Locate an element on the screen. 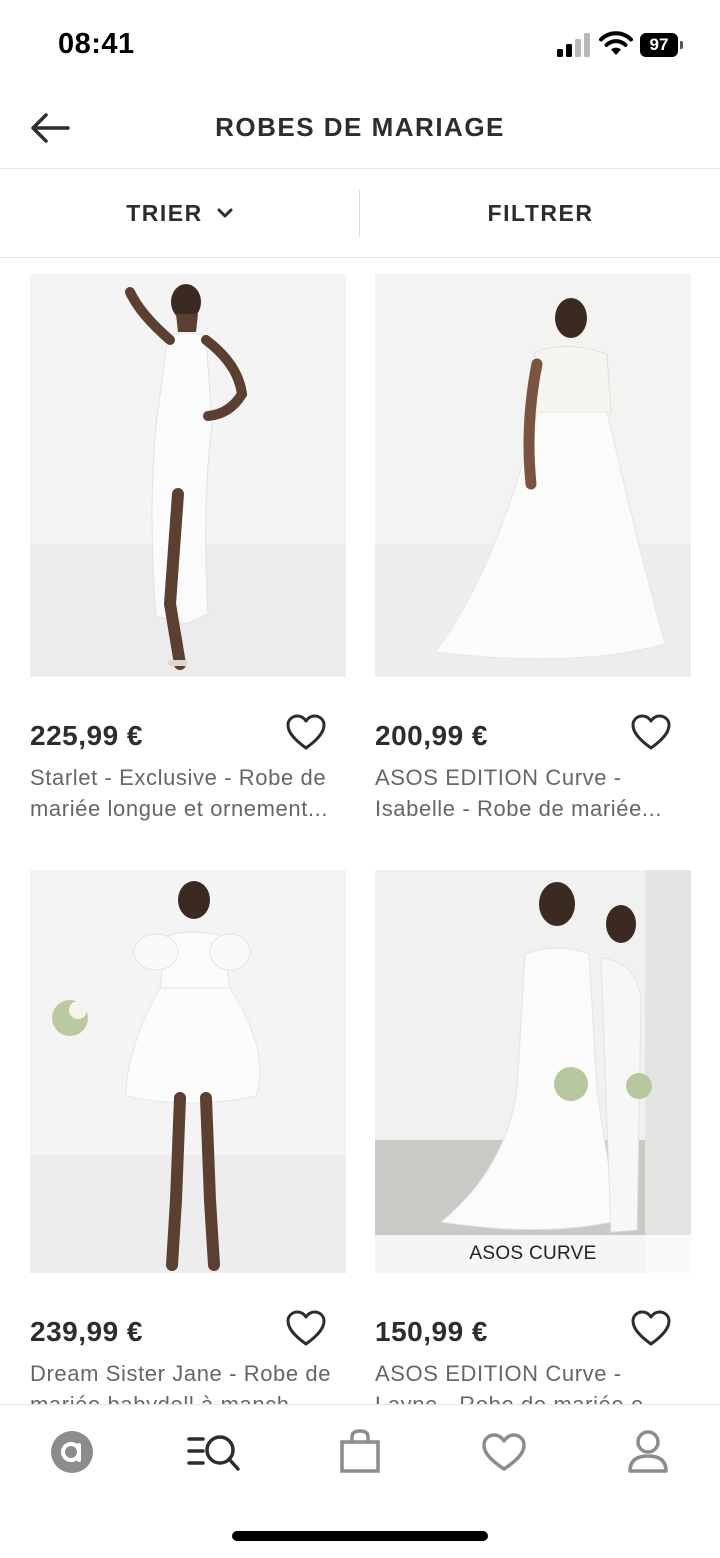 The width and height of the screenshot is (720, 1558). battery-indicator: 97 is located at coordinates (662, 45).